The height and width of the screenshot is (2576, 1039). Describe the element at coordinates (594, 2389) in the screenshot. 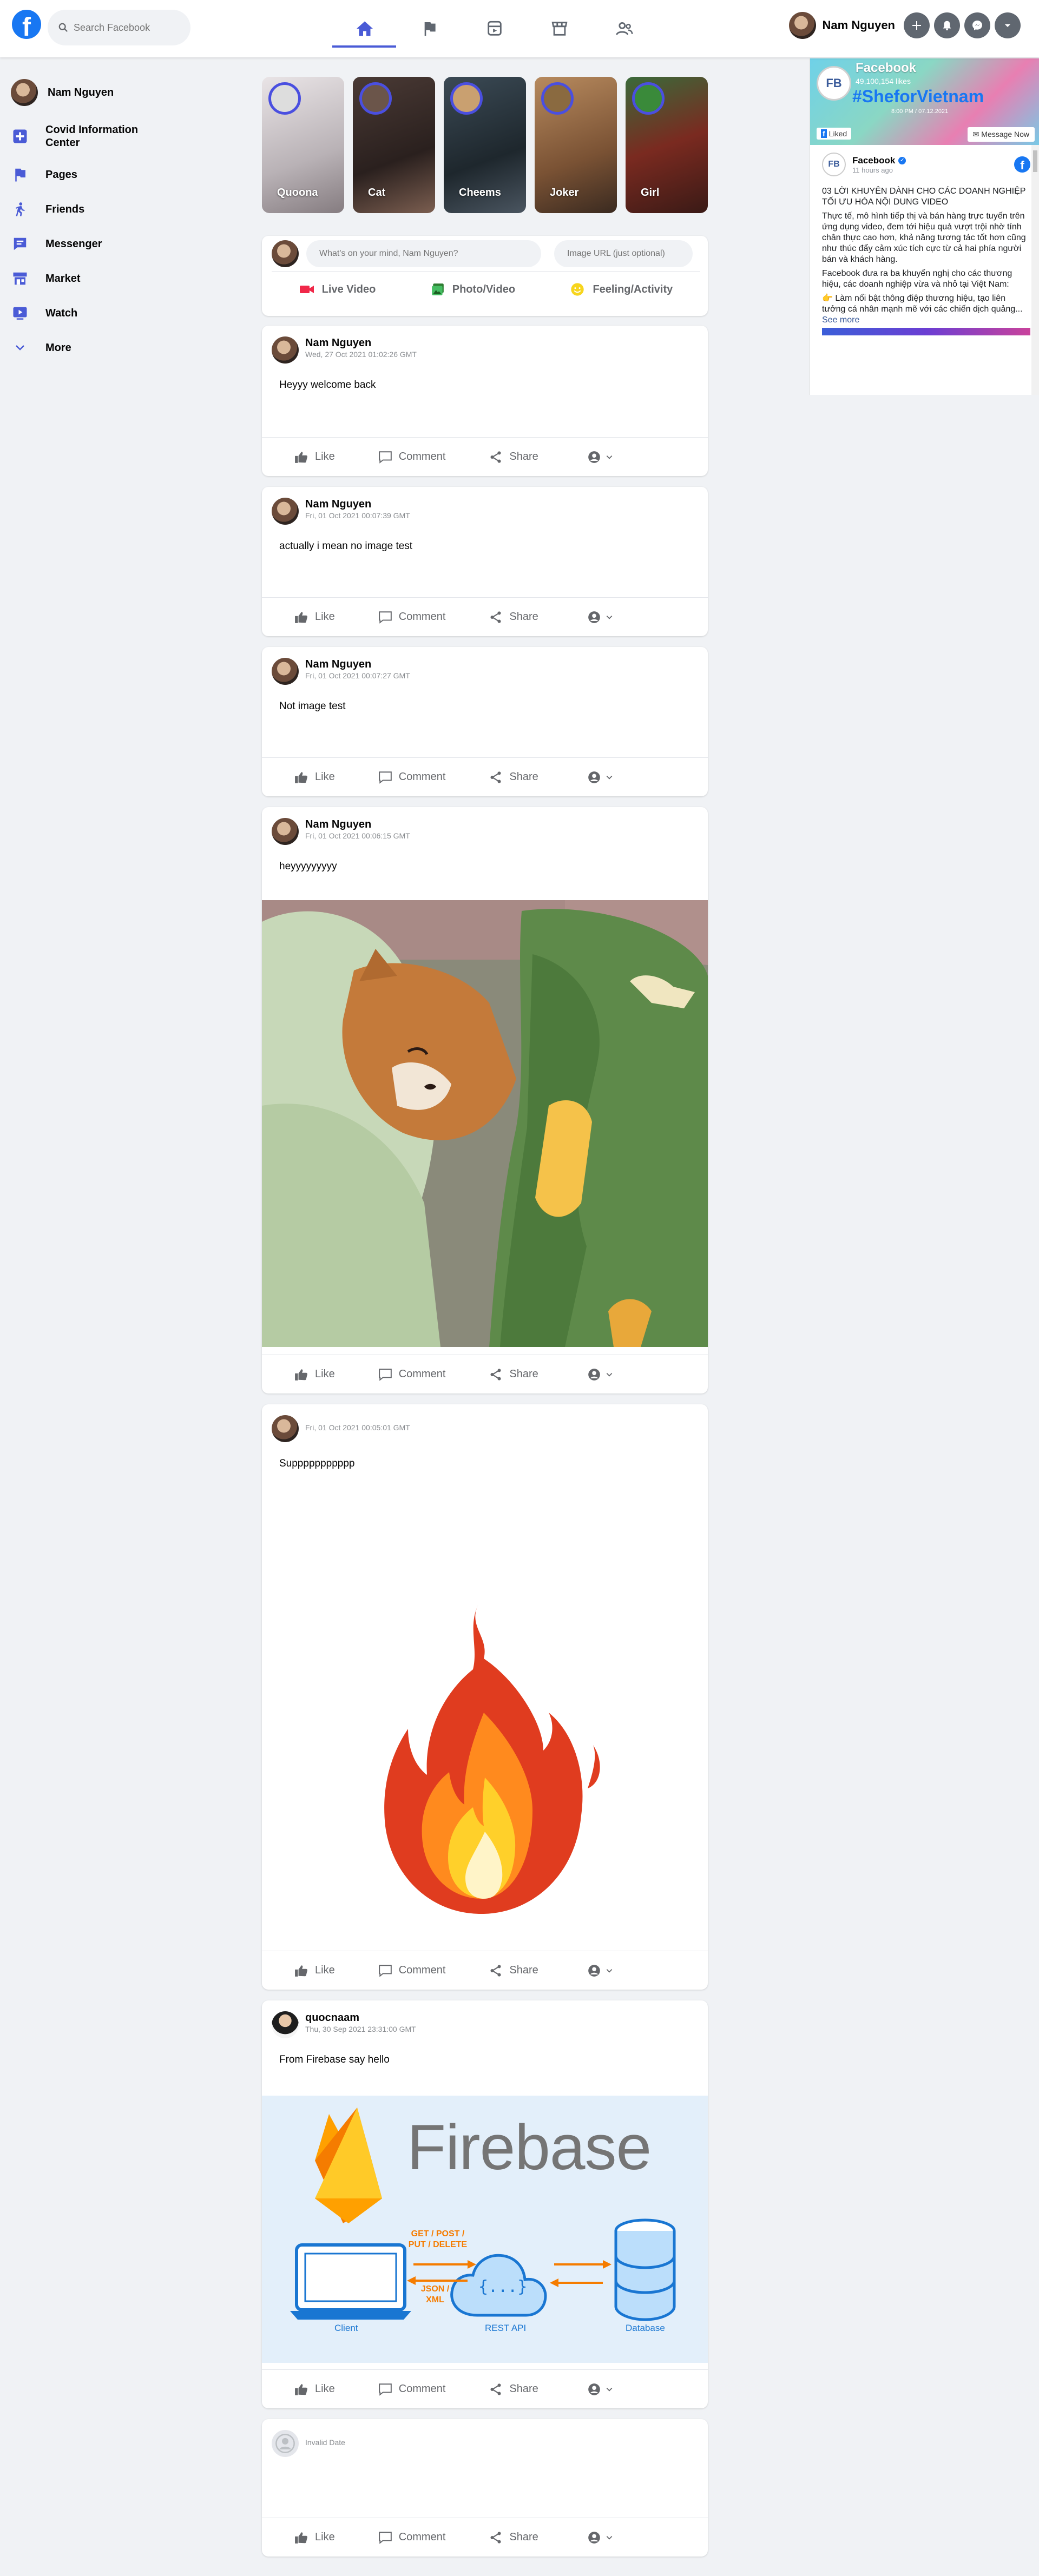

I see `user-circle-icon` at that location.